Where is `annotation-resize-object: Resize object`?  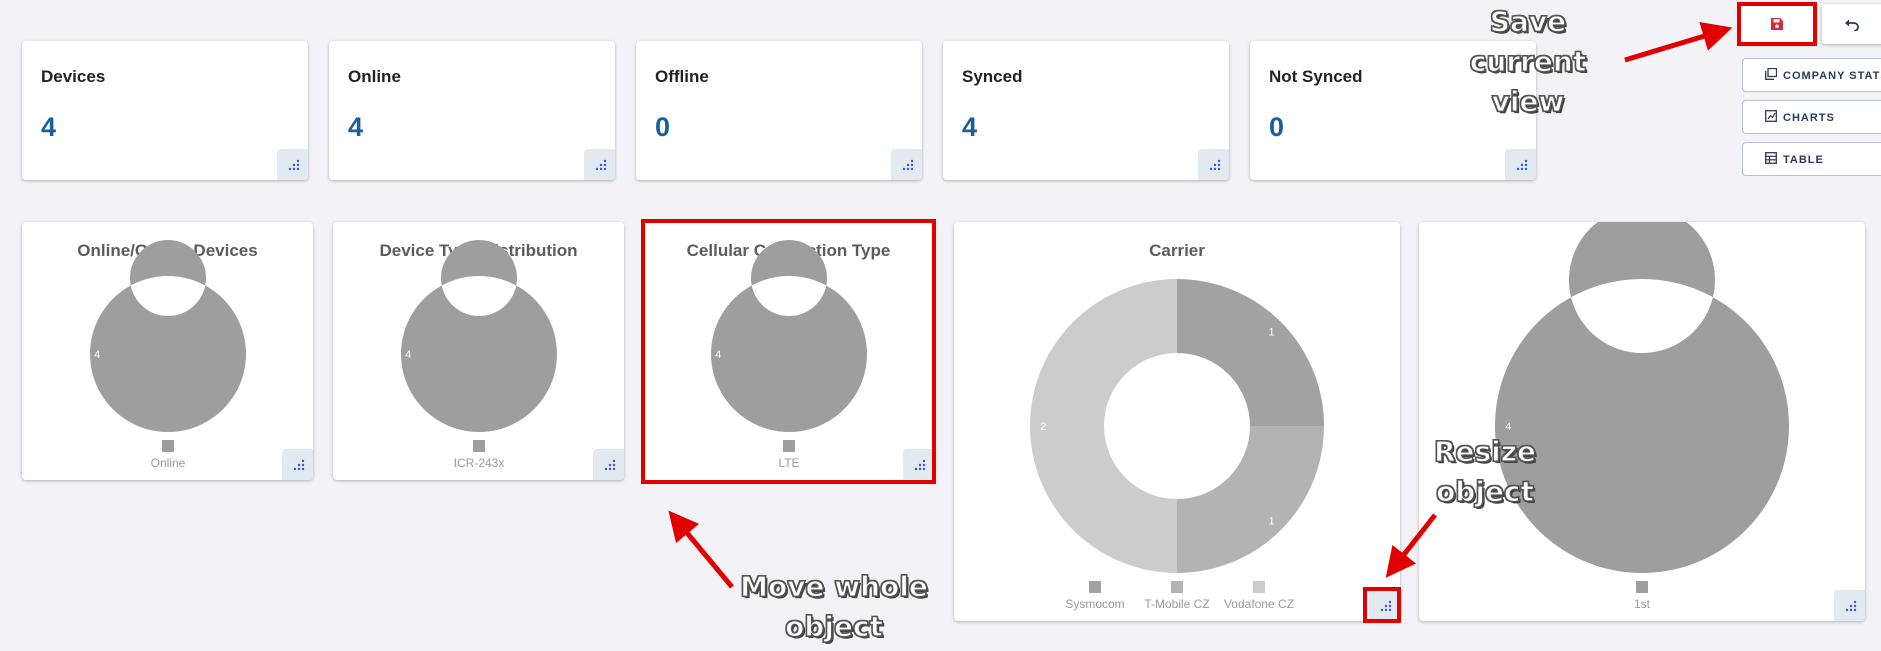 annotation-resize-object: Resize object is located at coordinates (1485, 472).